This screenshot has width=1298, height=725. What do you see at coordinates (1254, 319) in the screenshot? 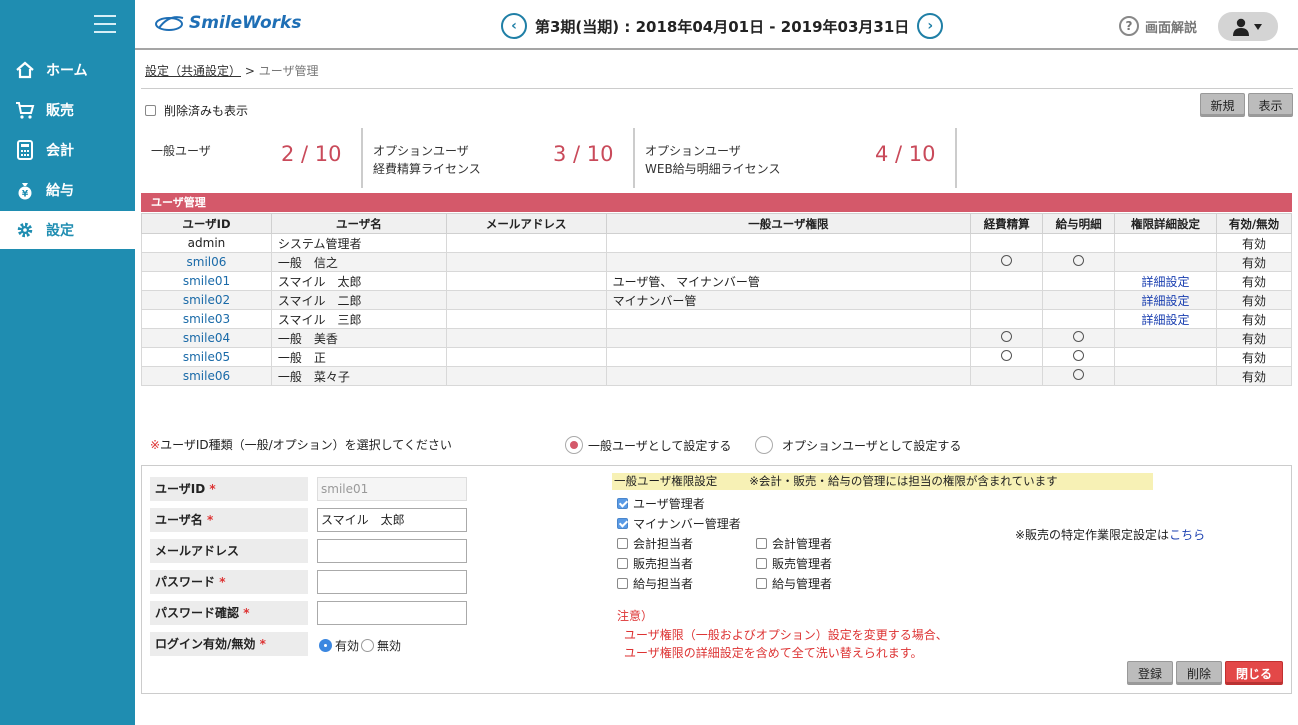
I see `status-cell: 有効` at bounding box center [1254, 319].